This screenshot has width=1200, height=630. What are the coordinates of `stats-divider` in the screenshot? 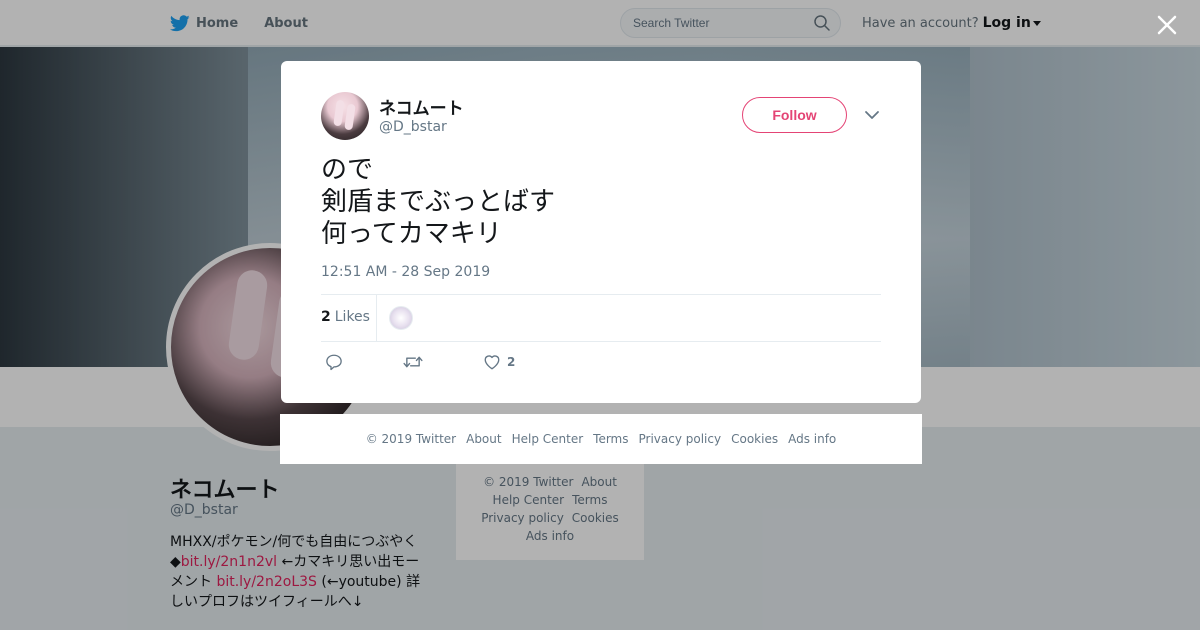 It's located at (376, 318).